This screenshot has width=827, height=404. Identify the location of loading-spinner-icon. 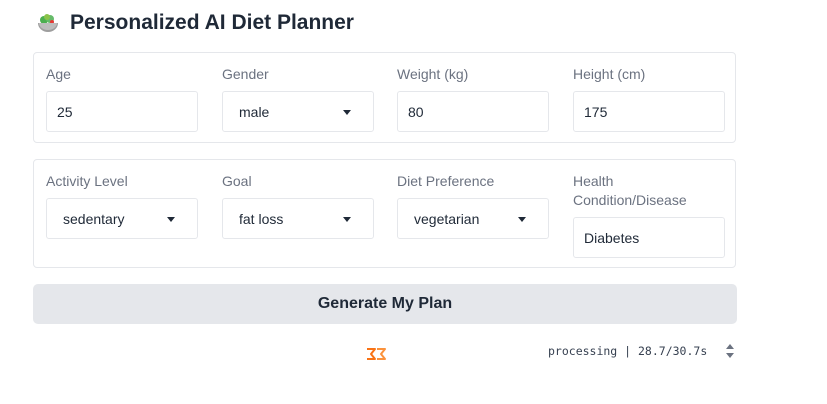
(376, 354).